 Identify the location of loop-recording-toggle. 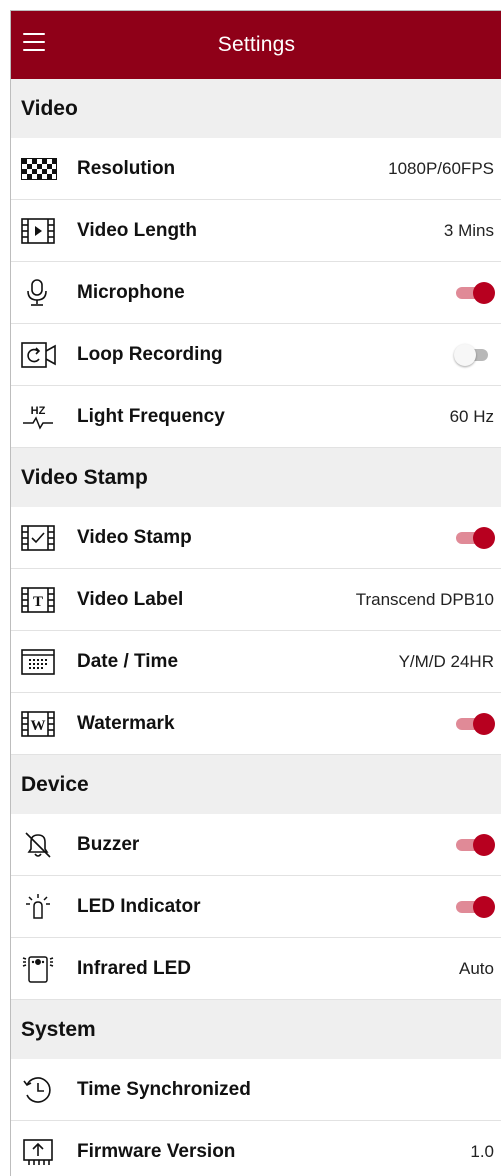
(474, 355).